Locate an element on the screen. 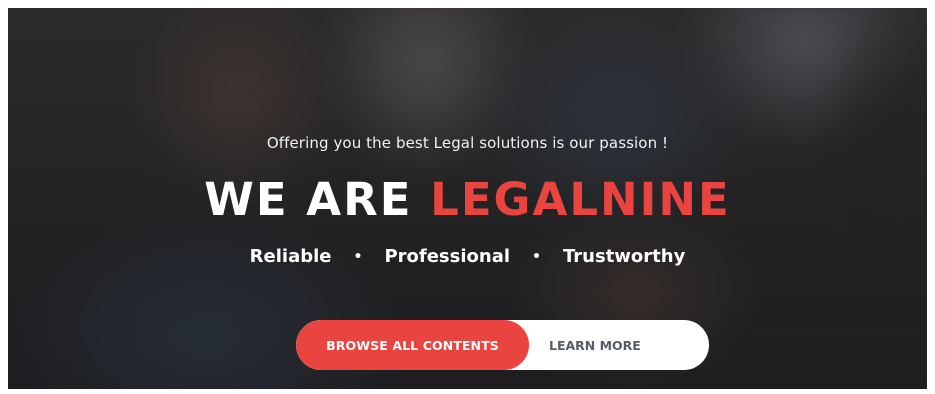  hero-headline: WE ARE LEGALNINE is located at coordinates (467, 200).